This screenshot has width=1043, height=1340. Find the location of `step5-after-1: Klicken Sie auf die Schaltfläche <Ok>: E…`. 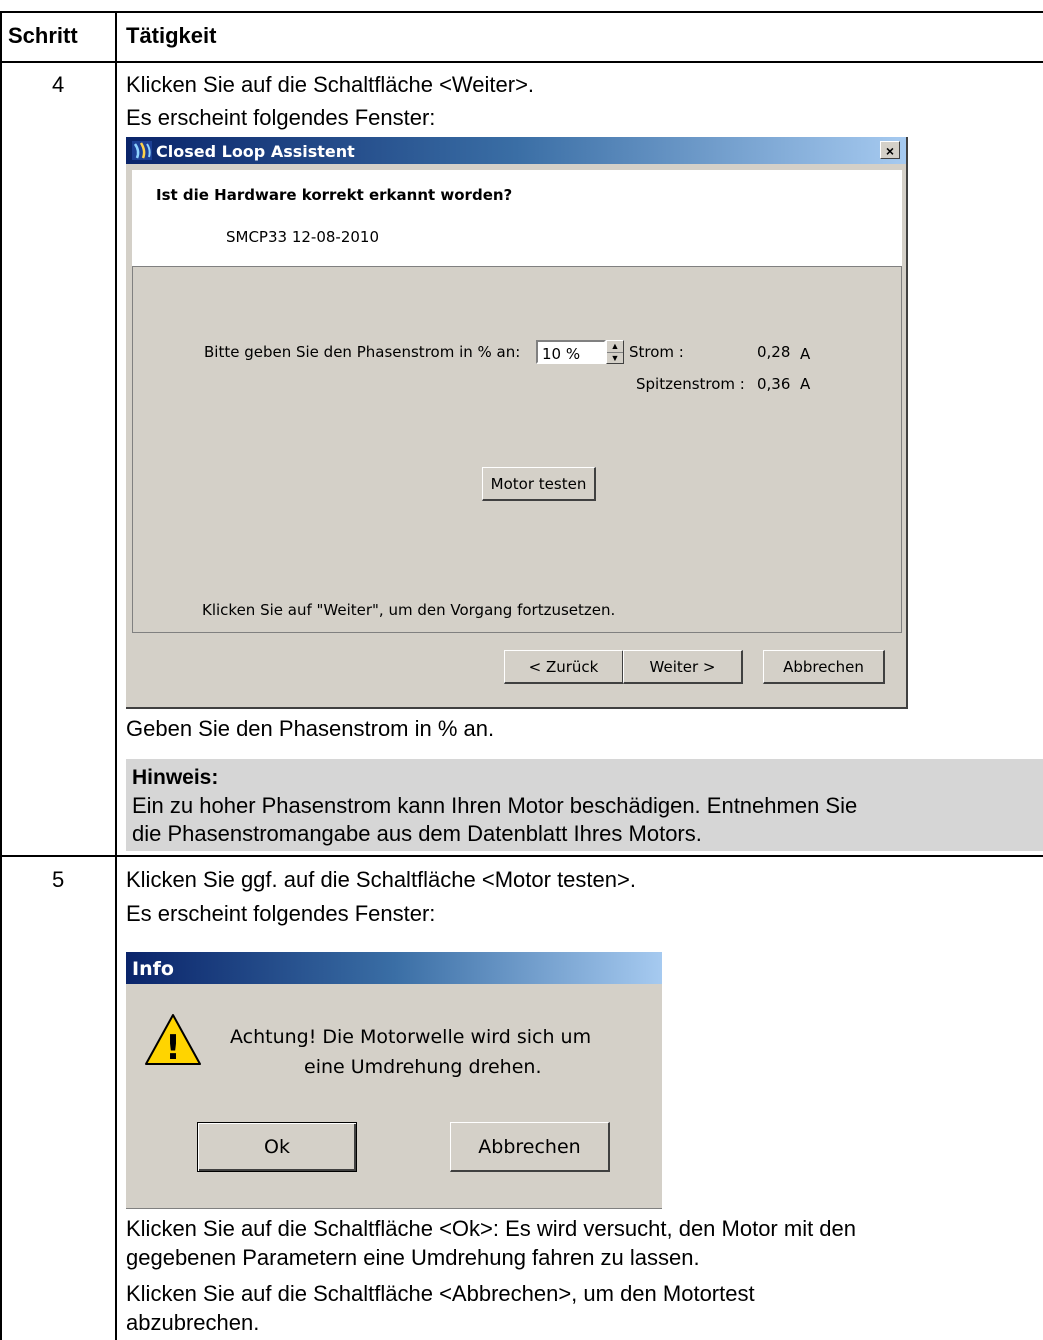

step5-after-1: Klicken Sie auf die Schaltfläche <Ok>: E… is located at coordinates (491, 1228).